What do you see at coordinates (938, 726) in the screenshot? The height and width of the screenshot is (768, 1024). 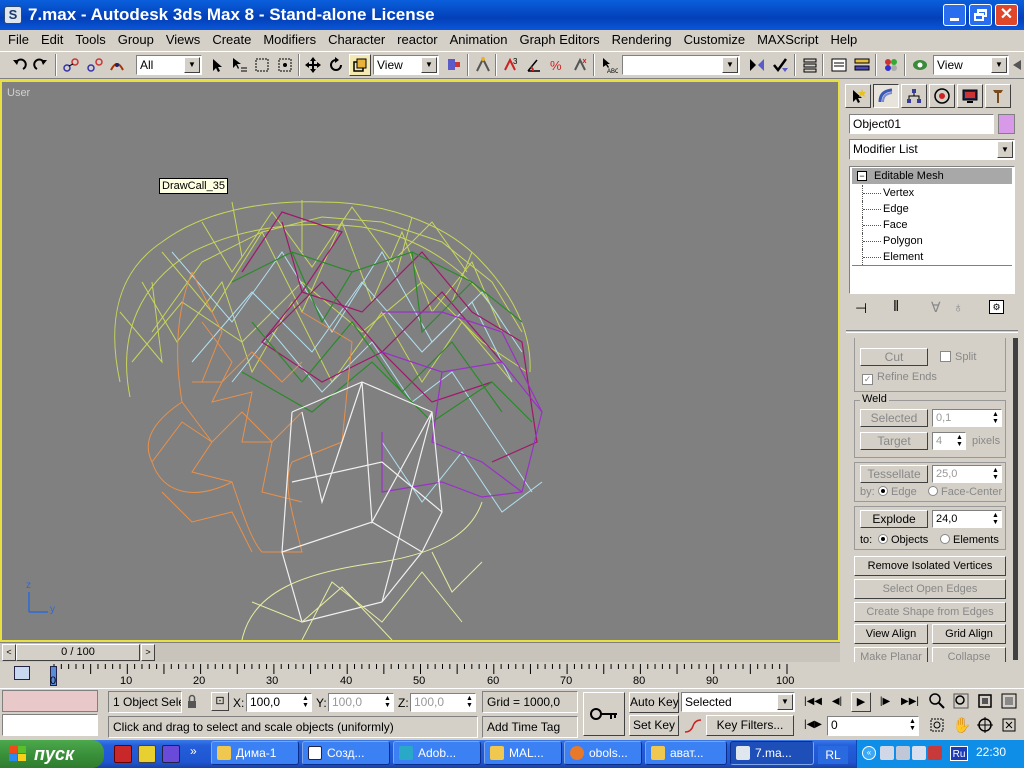 I see `field-of-view-icon` at bounding box center [938, 726].